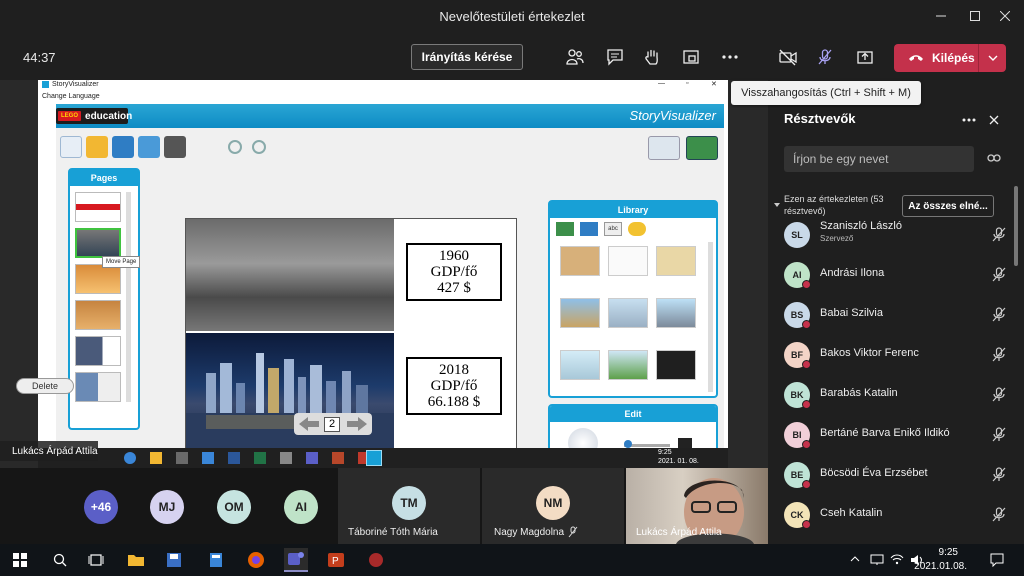  I want to click on delete-page-button: Delete, so click(45, 386).